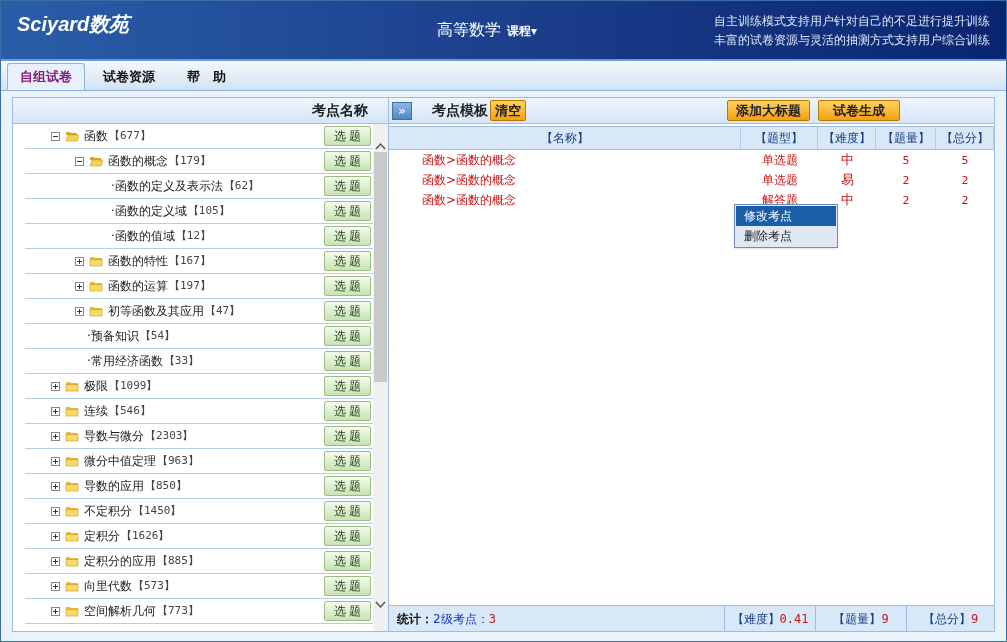 The width and height of the screenshot is (1007, 642). What do you see at coordinates (508, 110) in the screenshot?
I see `clear-button: 清空` at bounding box center [508, 110].